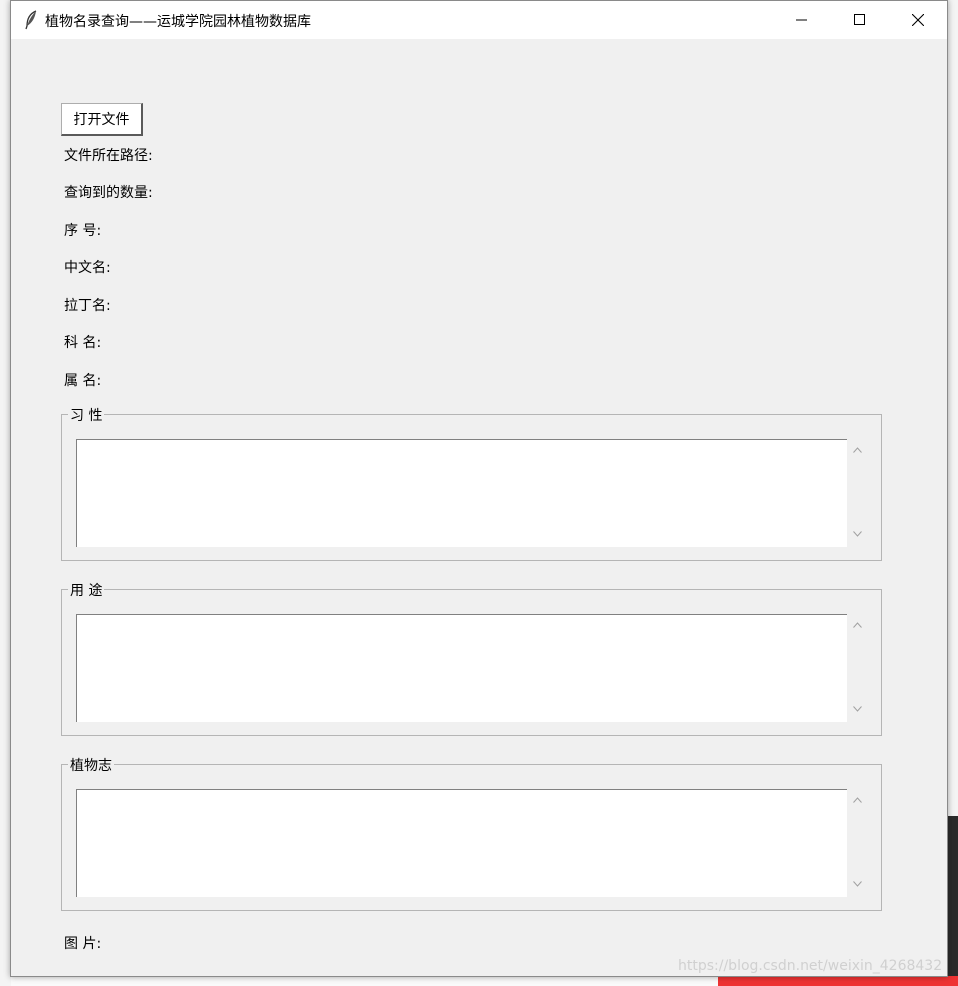 The image size is (958, 986). I want to click on feather-icon, so click(31, 20).